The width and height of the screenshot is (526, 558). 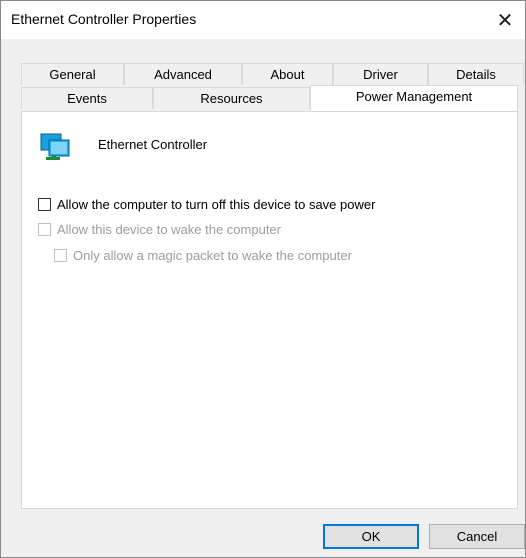 I want to click on tab-general: General, so click(x=72, y=74).